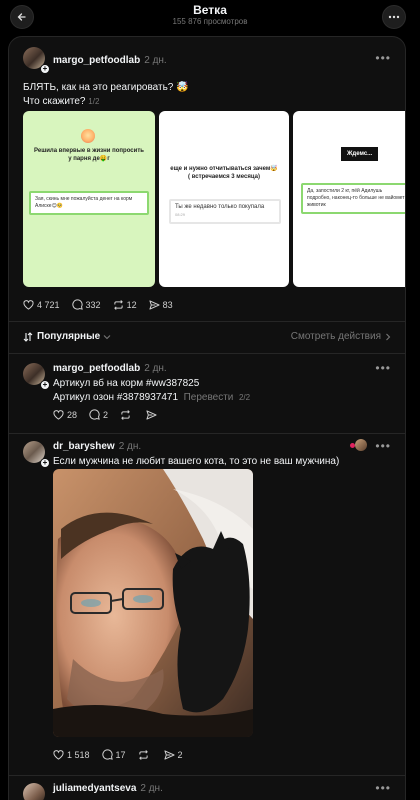 This screenshot has width=420, height=800. I want to click on header-more-button, so click(394, 17).